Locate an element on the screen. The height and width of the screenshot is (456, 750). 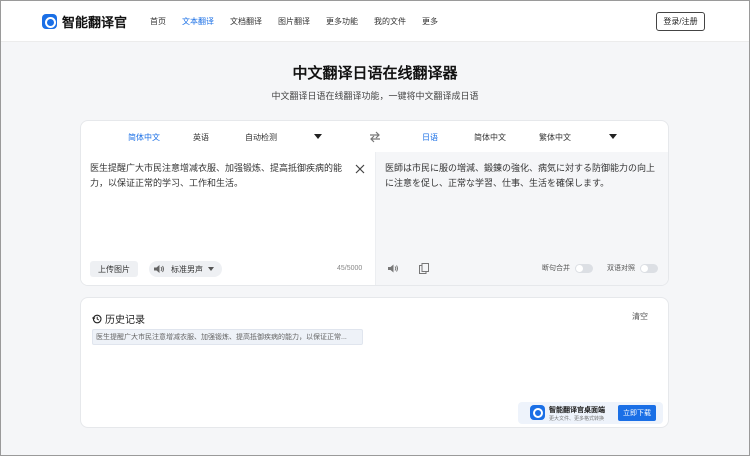
upload-image-button: 上传图片 is located at coordinates (114, 269).